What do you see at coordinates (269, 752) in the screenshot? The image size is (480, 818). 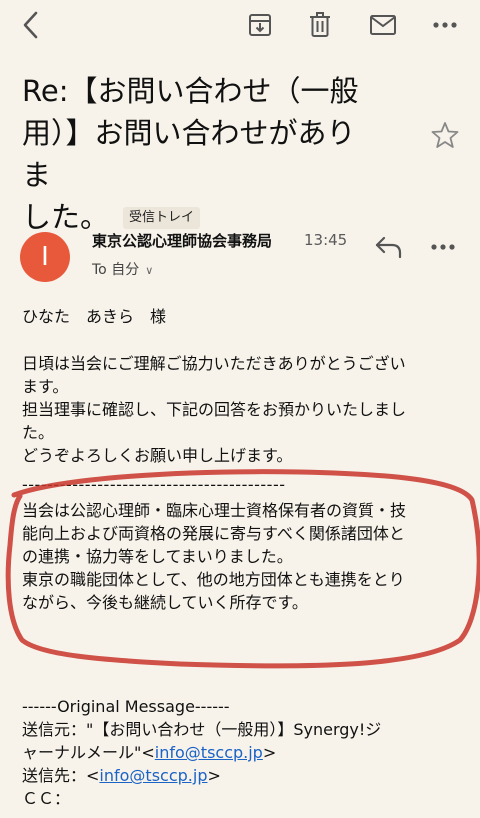 I see `from-line-2-suffix: >` at bounding box center [269, 752].